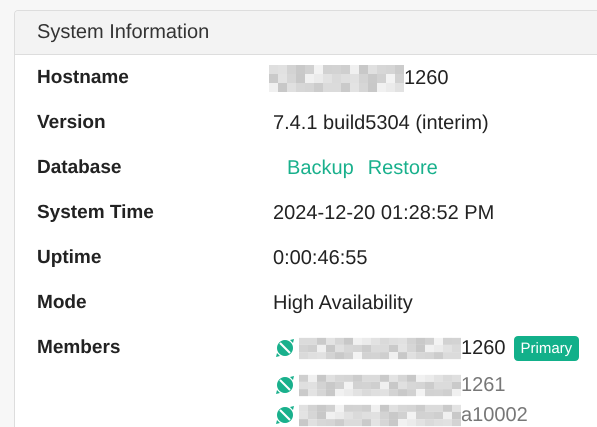 Image resolution: width=597 pixels, height=427 pixels. I want to click on field-value: 2024-12-20 01:28:52 PM, so click(383, 213).